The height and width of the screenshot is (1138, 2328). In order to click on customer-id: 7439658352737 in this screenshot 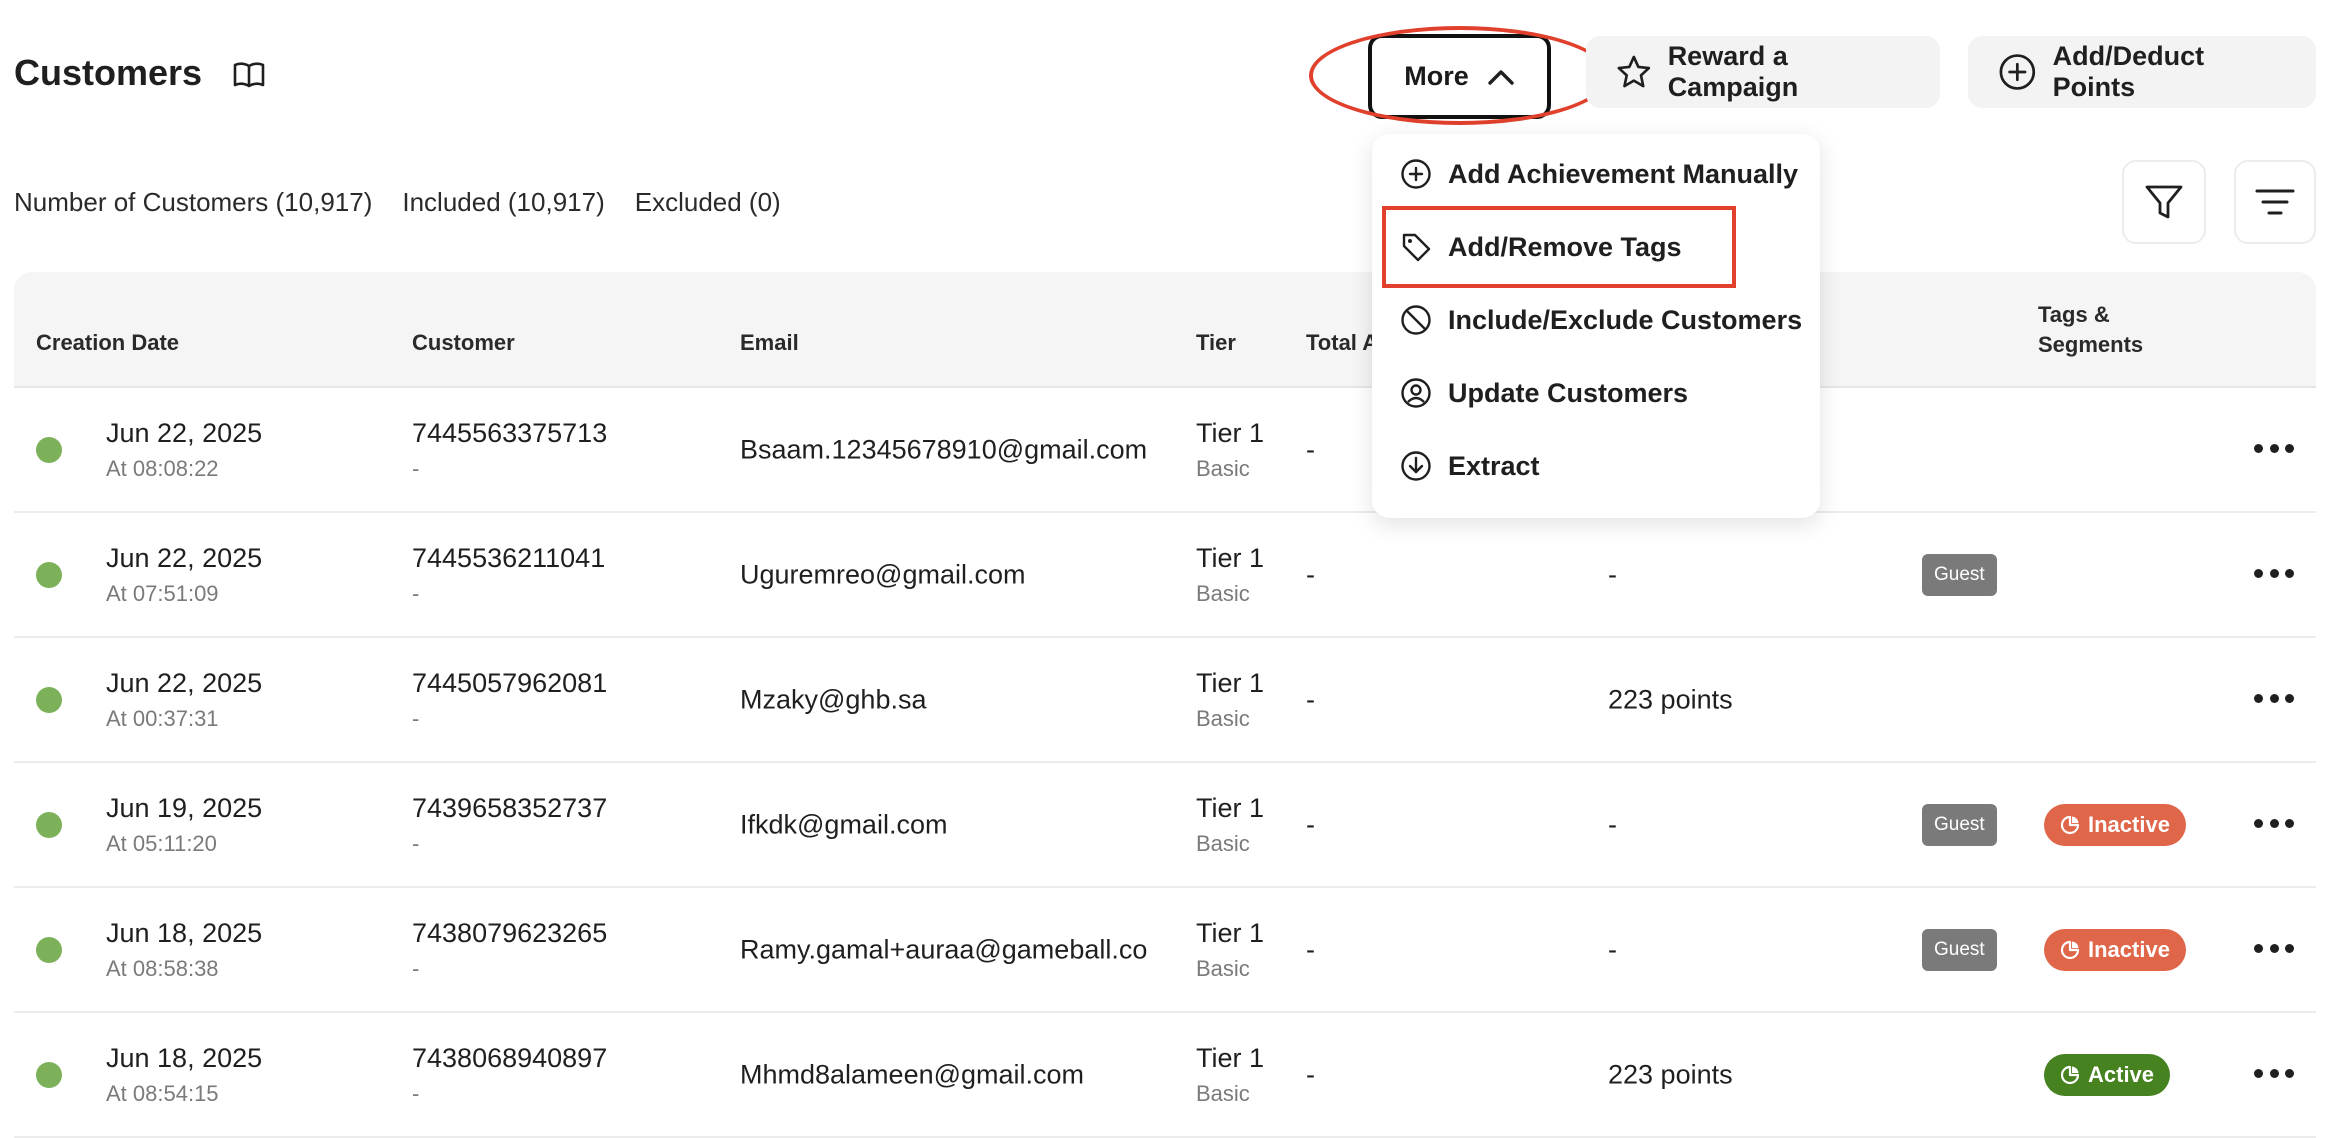, I will do `click(509, 808)`.